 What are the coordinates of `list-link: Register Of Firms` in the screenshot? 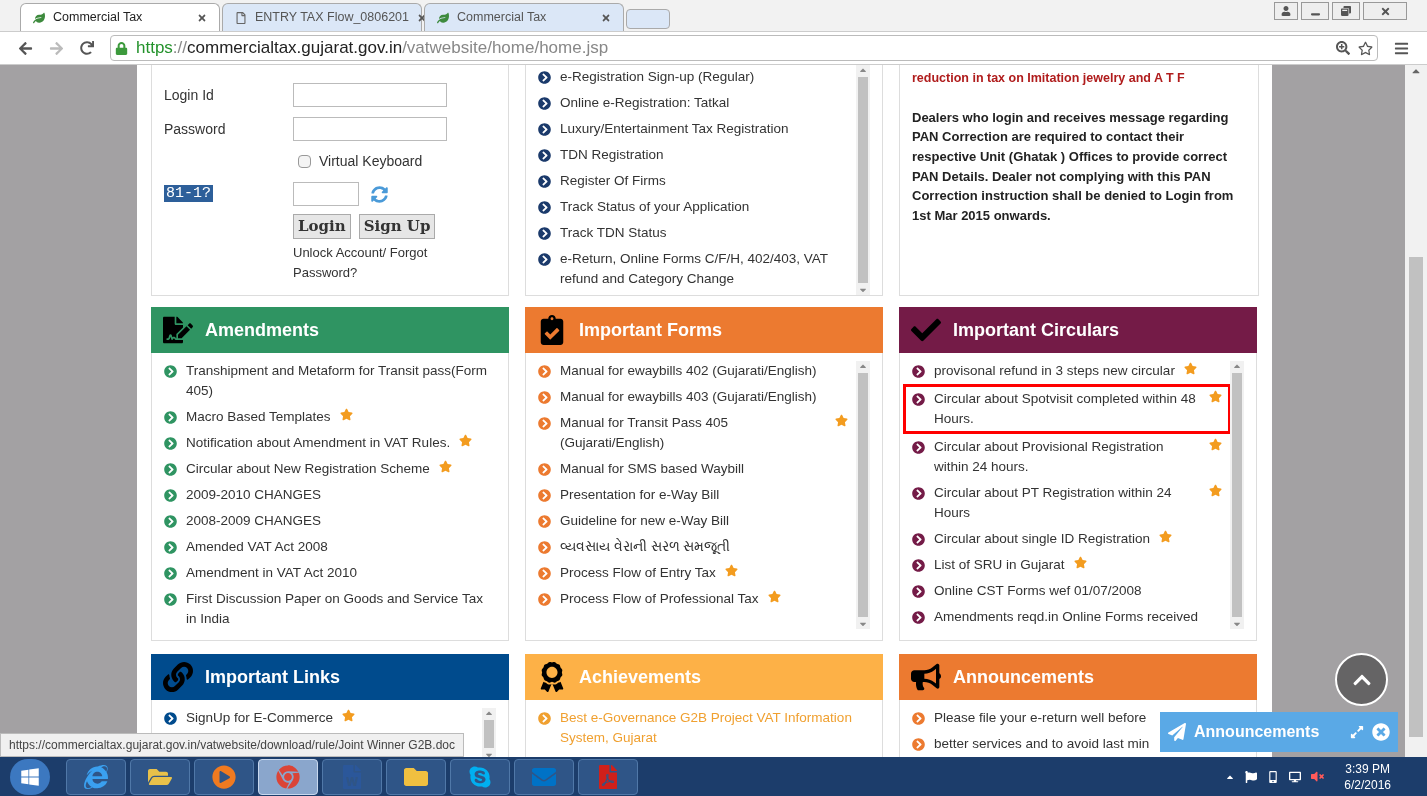 It's located at (613, 181).